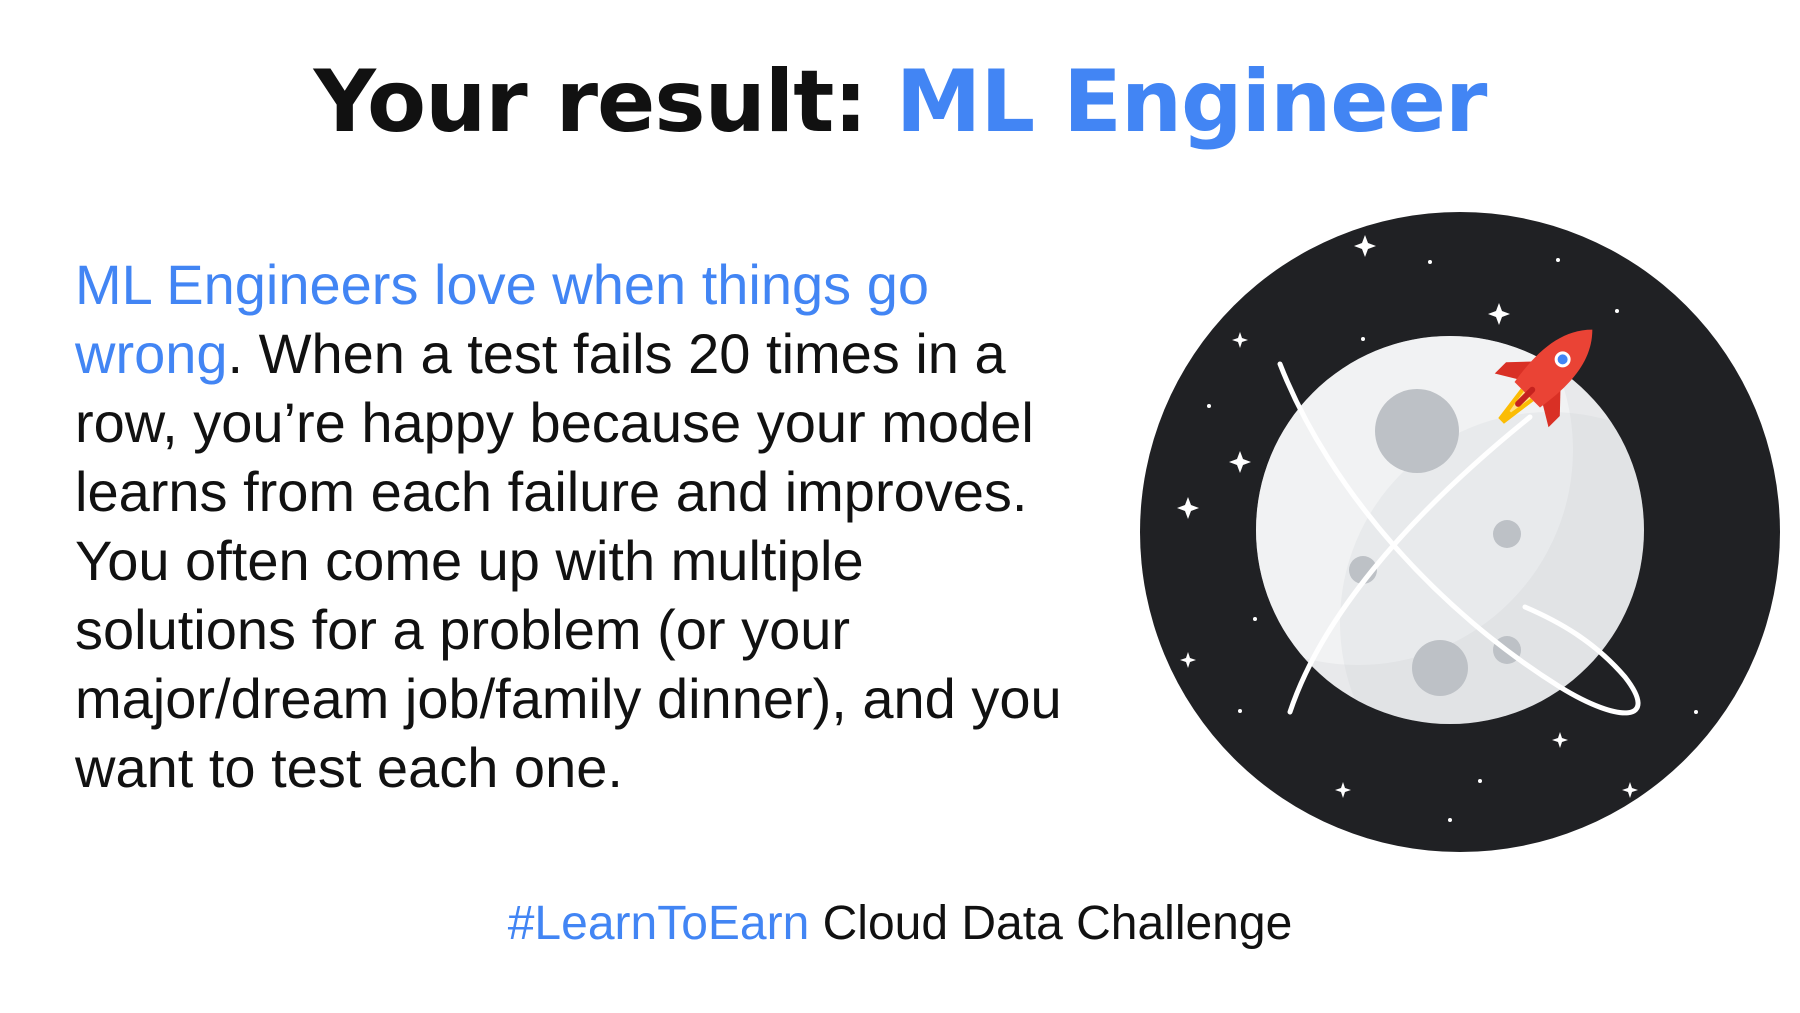  I want to click on hashtag-link: #LearnToEarn, so click(659, 923).